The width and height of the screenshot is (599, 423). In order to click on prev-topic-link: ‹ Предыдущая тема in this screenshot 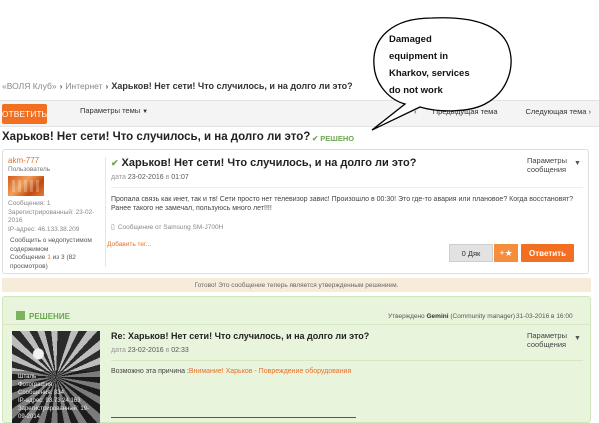, I will do `click(455, 111)`.